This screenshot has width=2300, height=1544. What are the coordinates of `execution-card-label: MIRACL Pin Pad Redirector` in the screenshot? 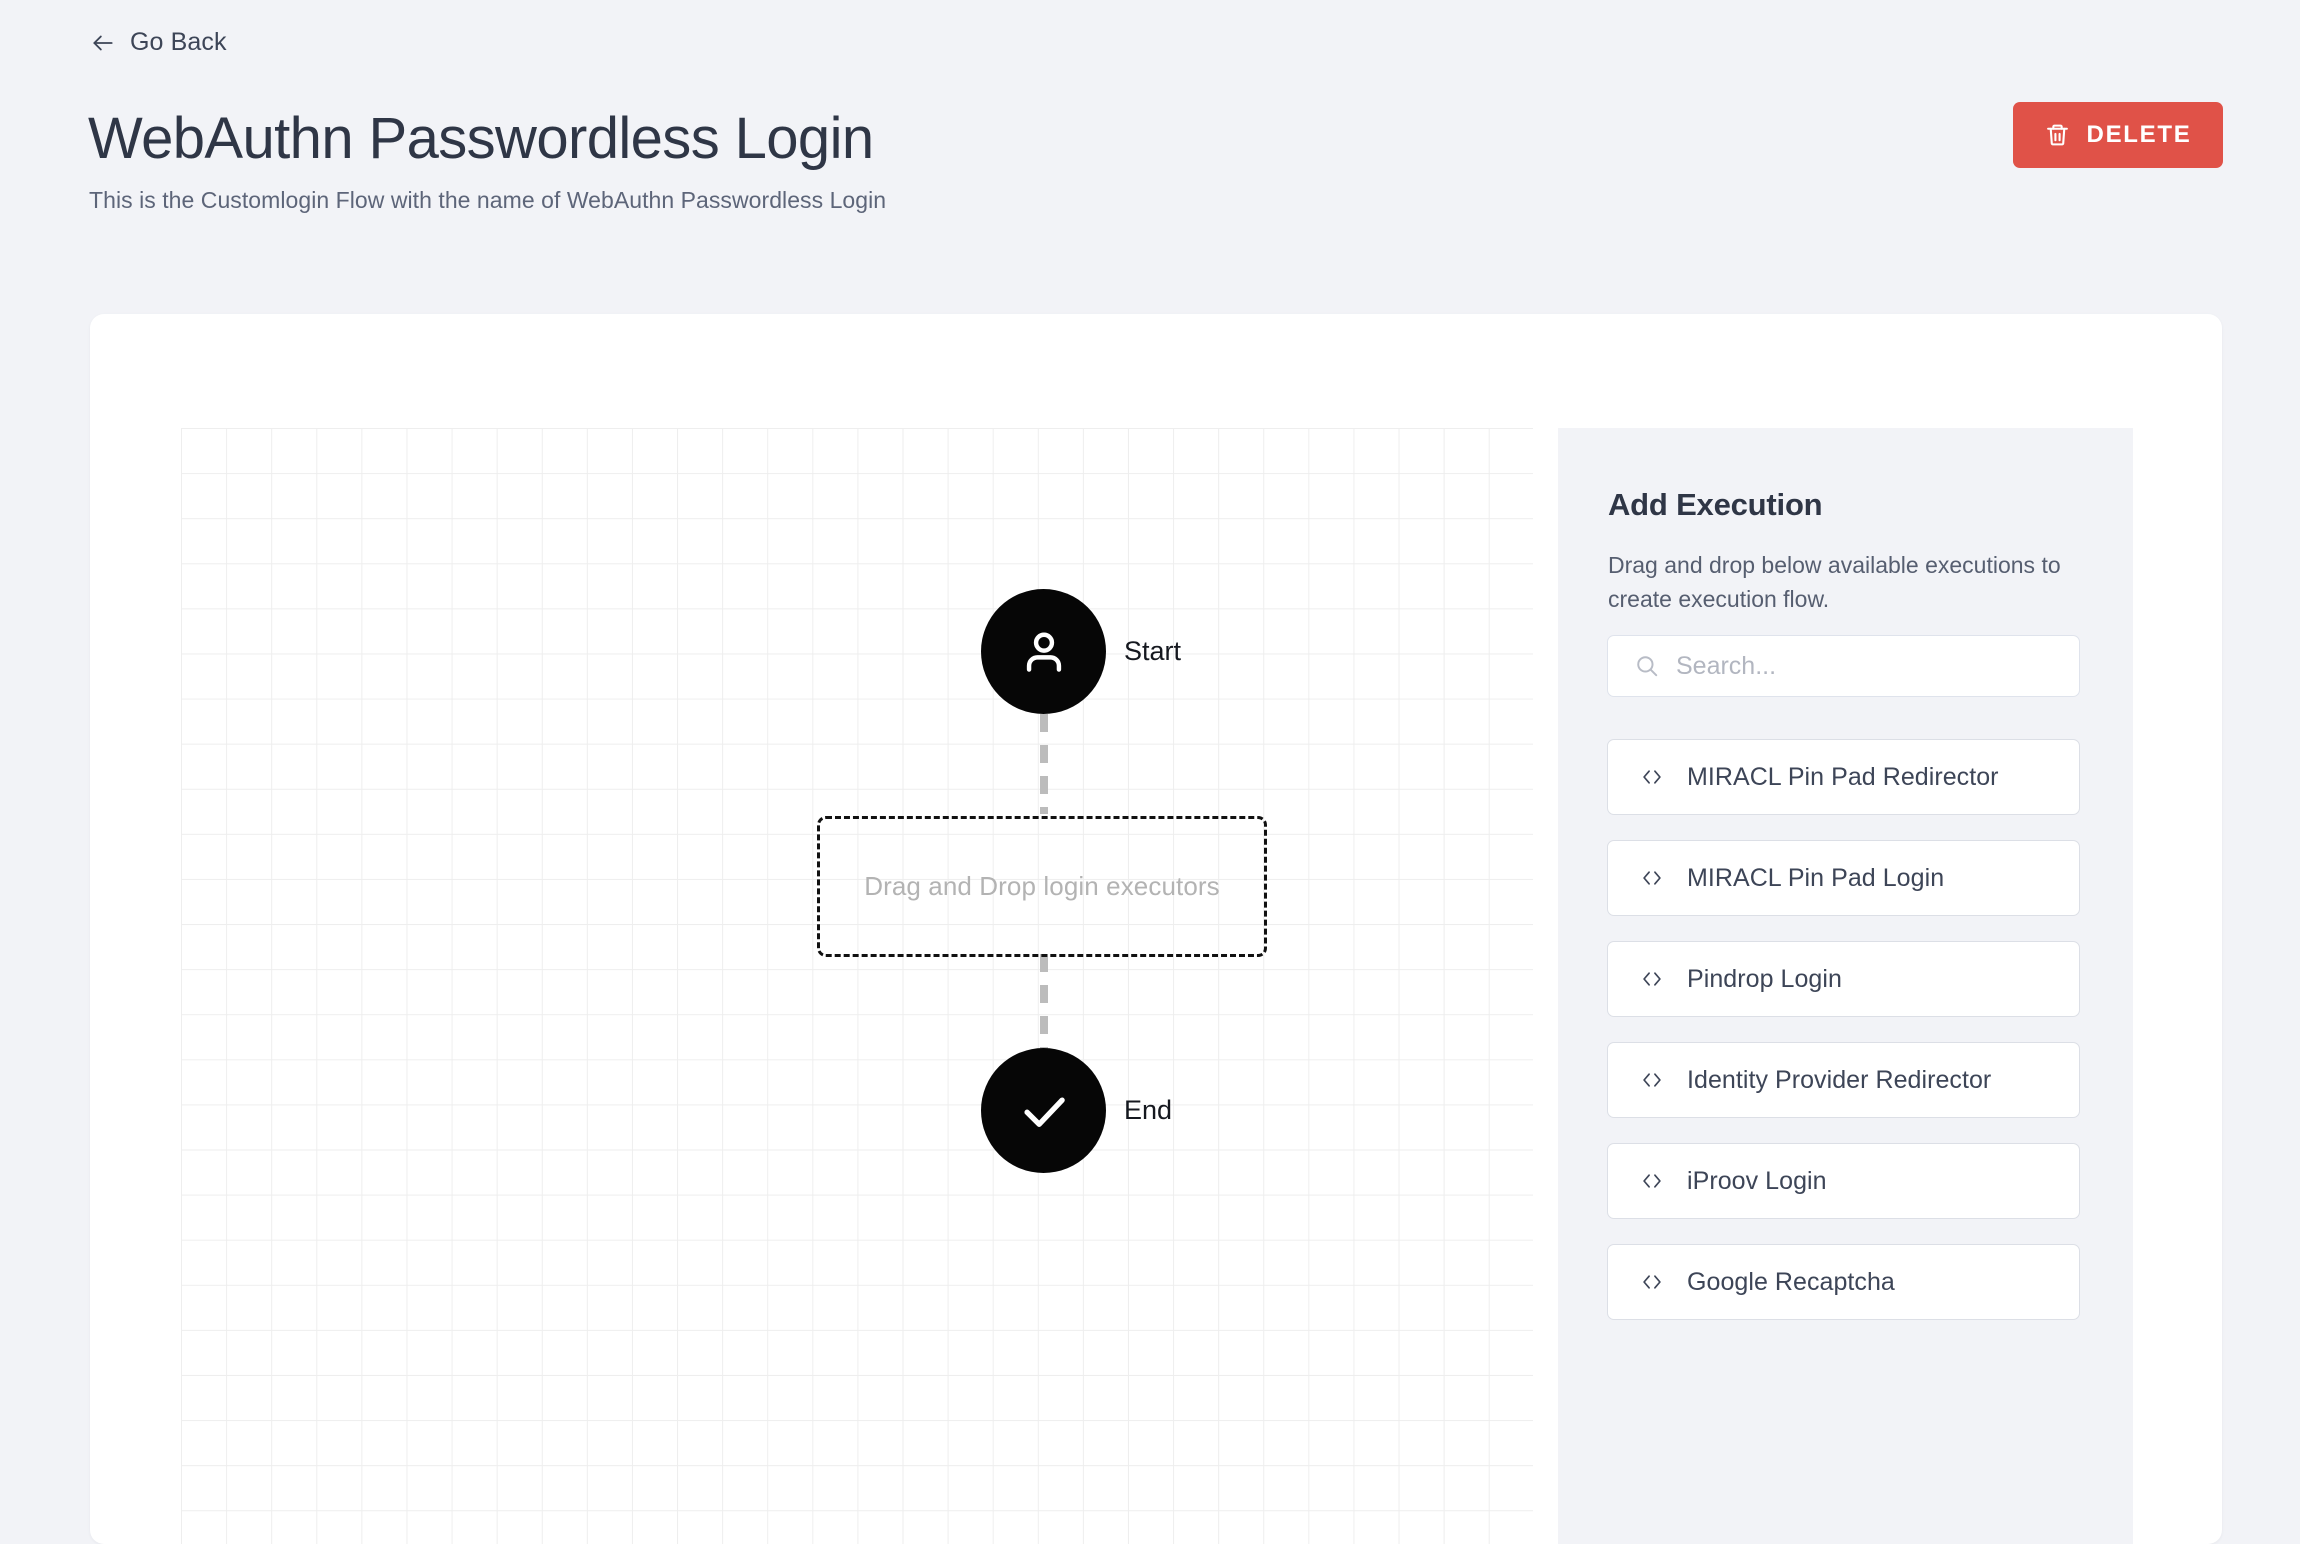 It's located at (1843, 776).